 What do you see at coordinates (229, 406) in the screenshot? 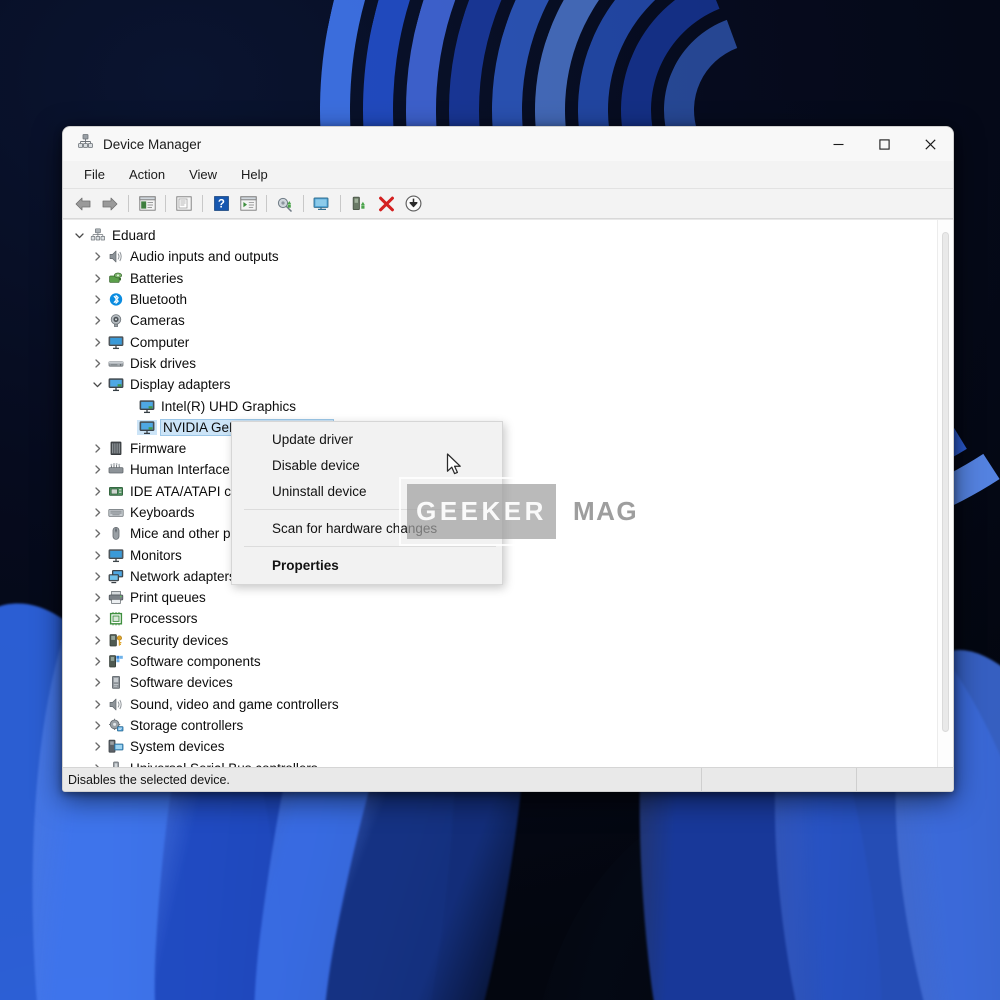
I see `tree-node-label: Intel(R) UHD Graphics` at bounding box center [229, 406].